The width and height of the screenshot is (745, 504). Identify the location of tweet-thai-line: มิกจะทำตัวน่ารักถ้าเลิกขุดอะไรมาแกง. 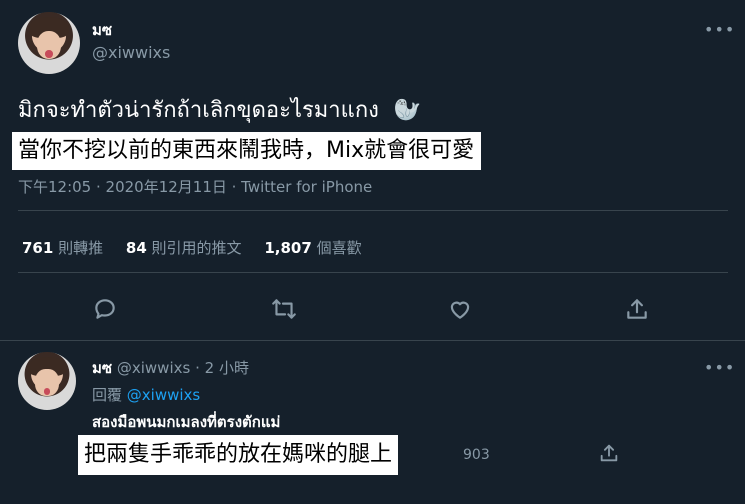
(198, 110).